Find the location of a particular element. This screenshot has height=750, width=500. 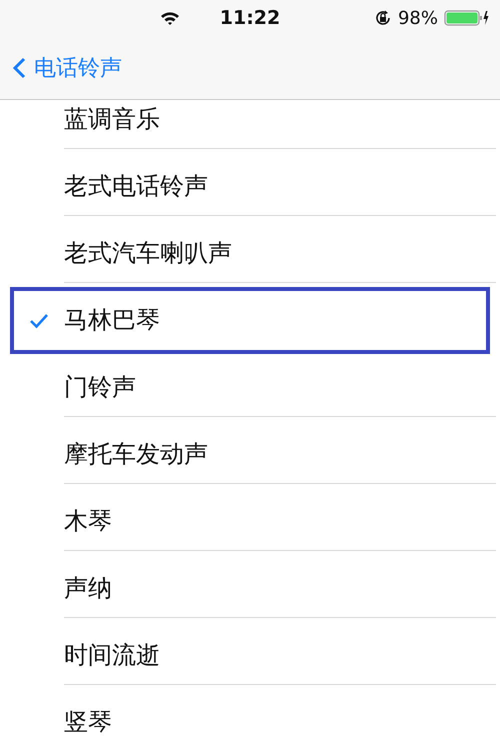

ringtone-item: 马林巴琴 is located at coordinates (250, 320).